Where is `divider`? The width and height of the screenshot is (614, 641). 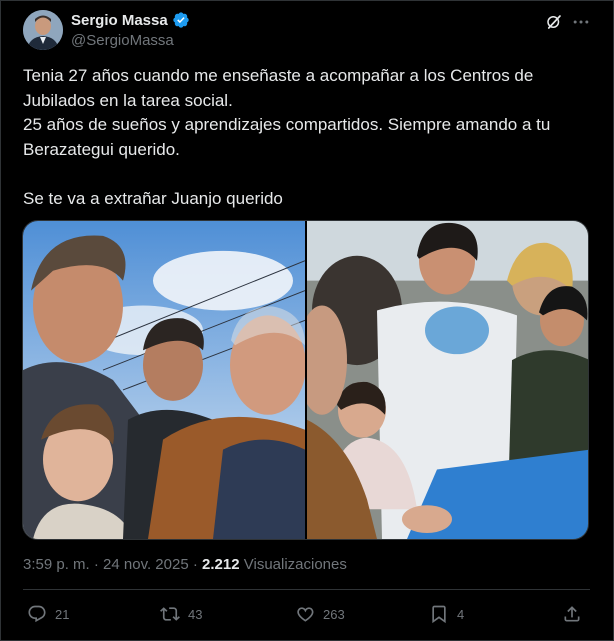 divider is located at coordinates (306, 589).